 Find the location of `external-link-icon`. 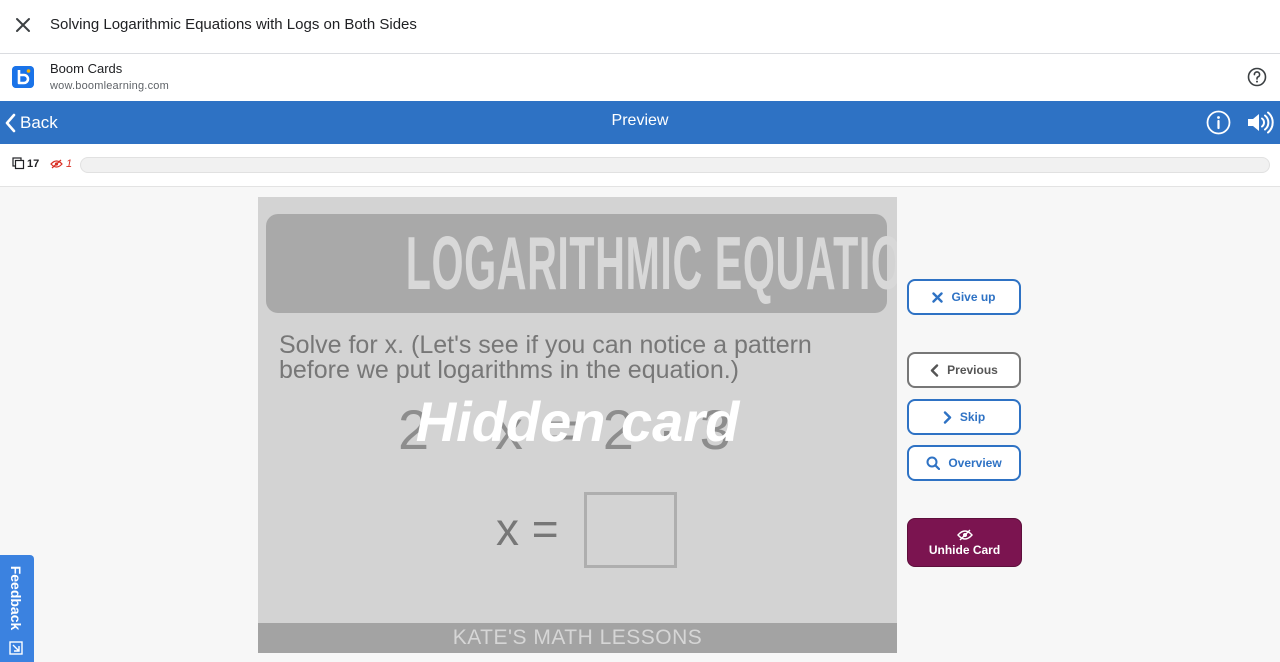

external-link-icon is located at coordinates (16, 648).